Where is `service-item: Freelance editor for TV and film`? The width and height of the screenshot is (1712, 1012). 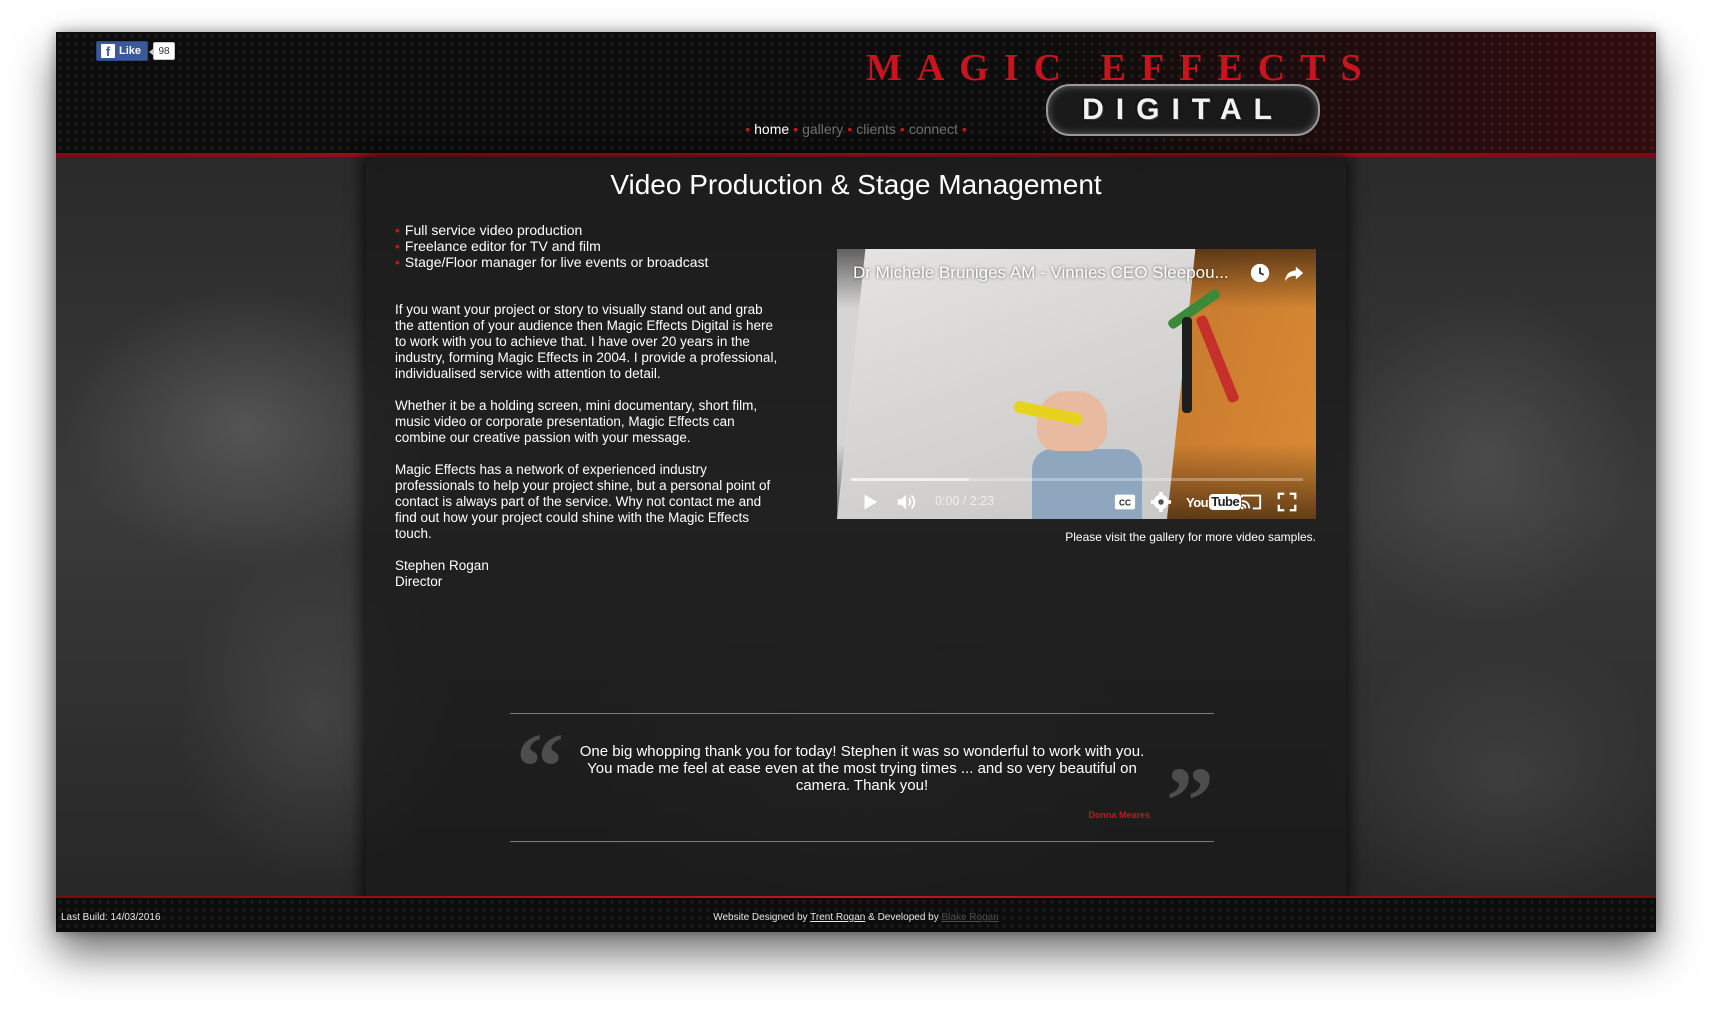 service-item: Freelance editor for TV and film is located at coordinates (585, 246).